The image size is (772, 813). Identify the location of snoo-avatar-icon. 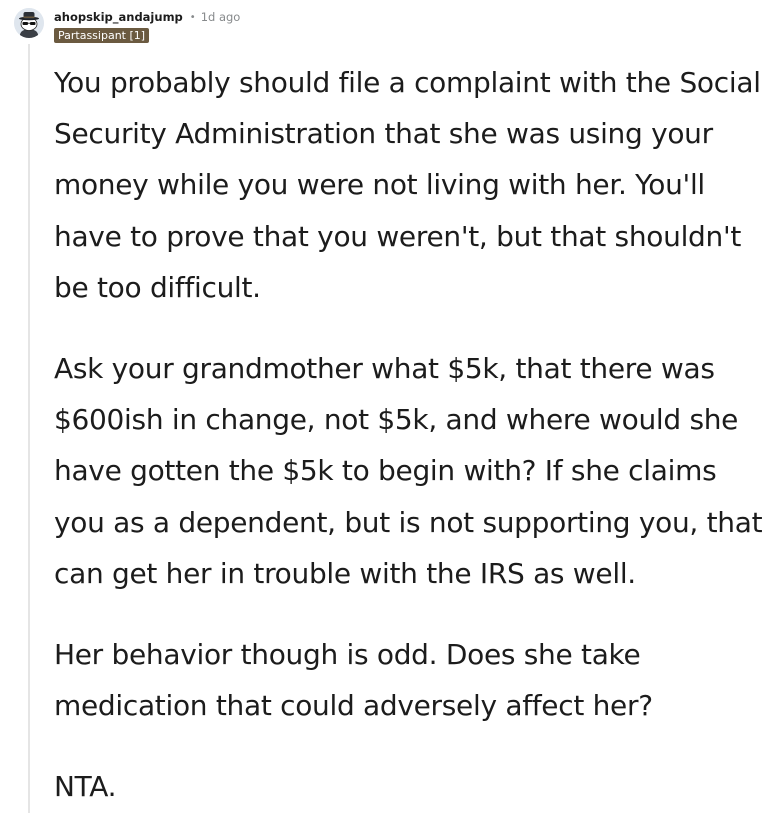
(29, 23).